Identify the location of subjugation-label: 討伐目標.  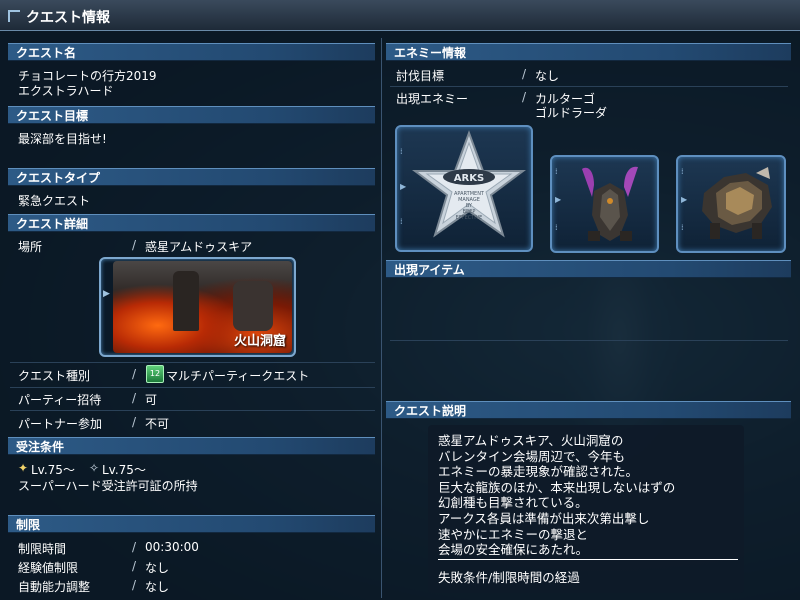
(420, 76).